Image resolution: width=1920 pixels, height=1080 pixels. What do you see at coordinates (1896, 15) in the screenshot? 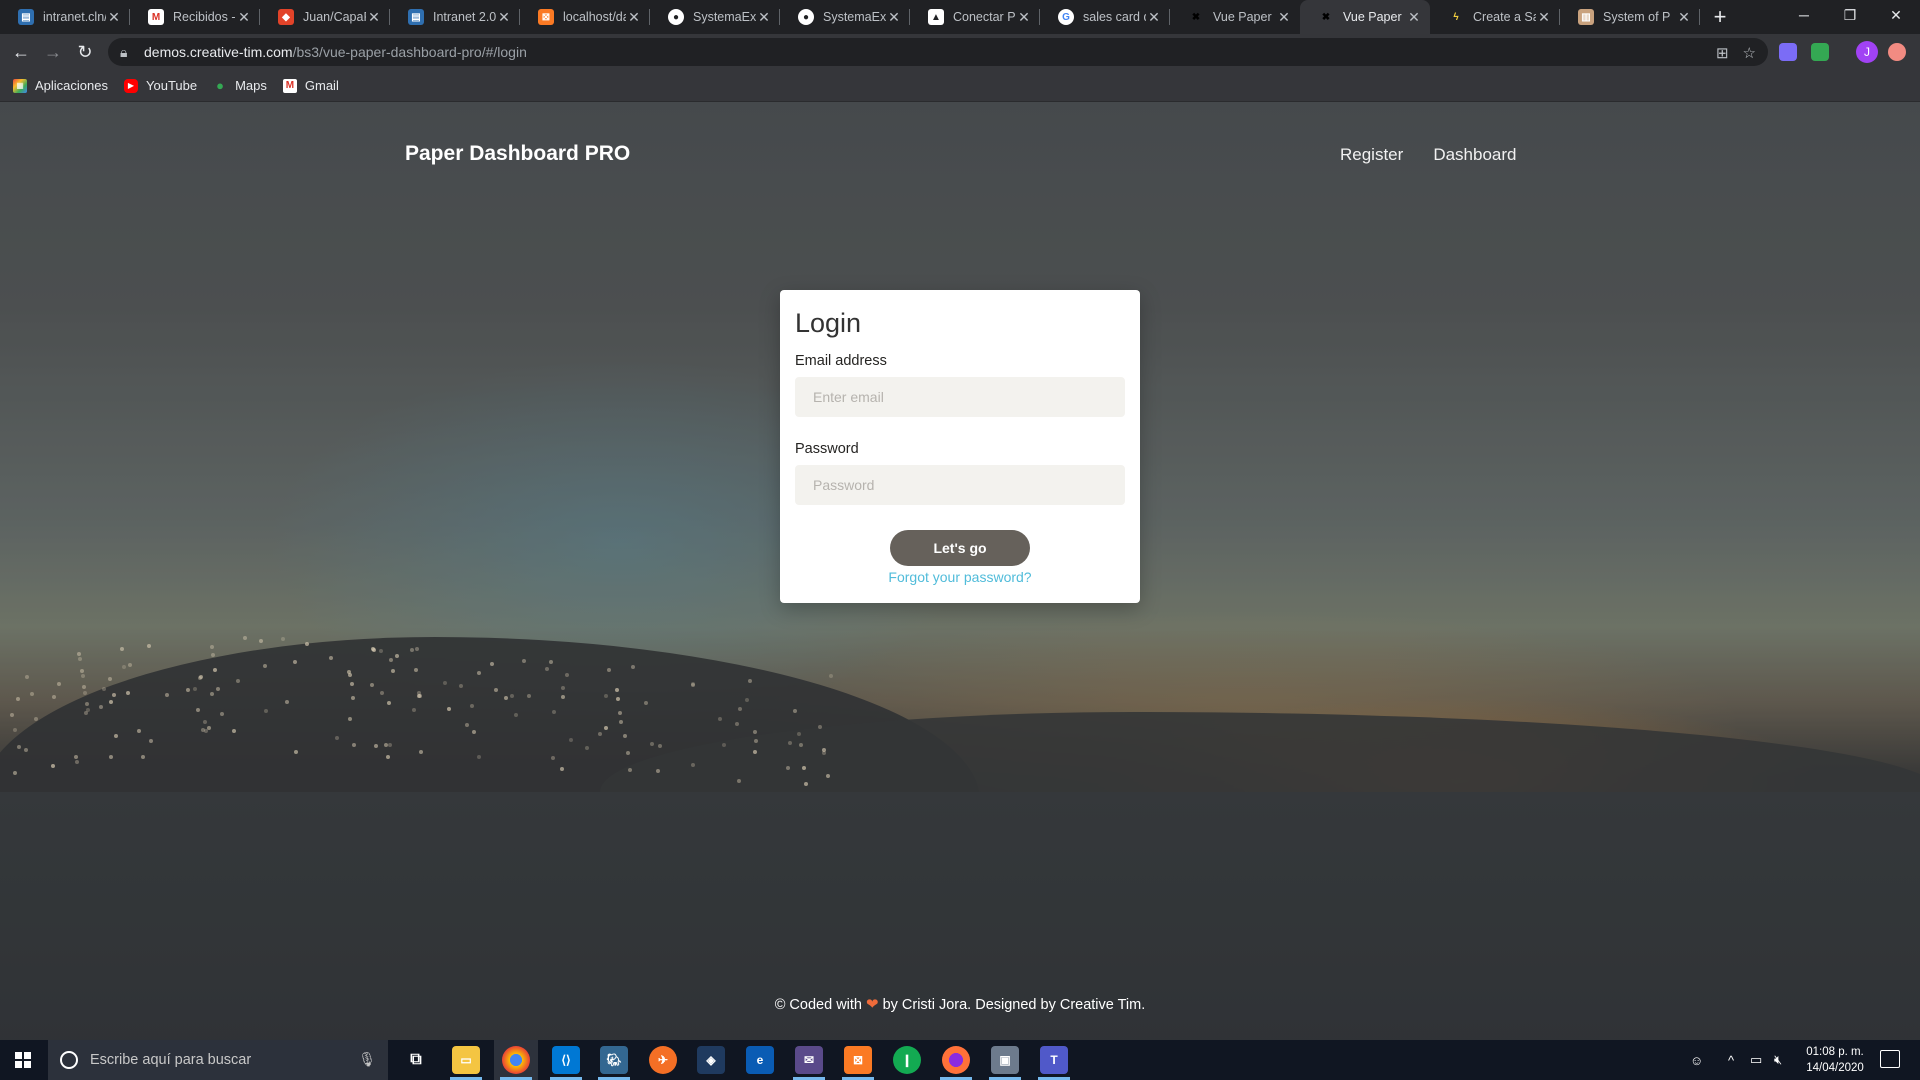
I see `close-window-button: ✕` at bounding box center [1896, 15].